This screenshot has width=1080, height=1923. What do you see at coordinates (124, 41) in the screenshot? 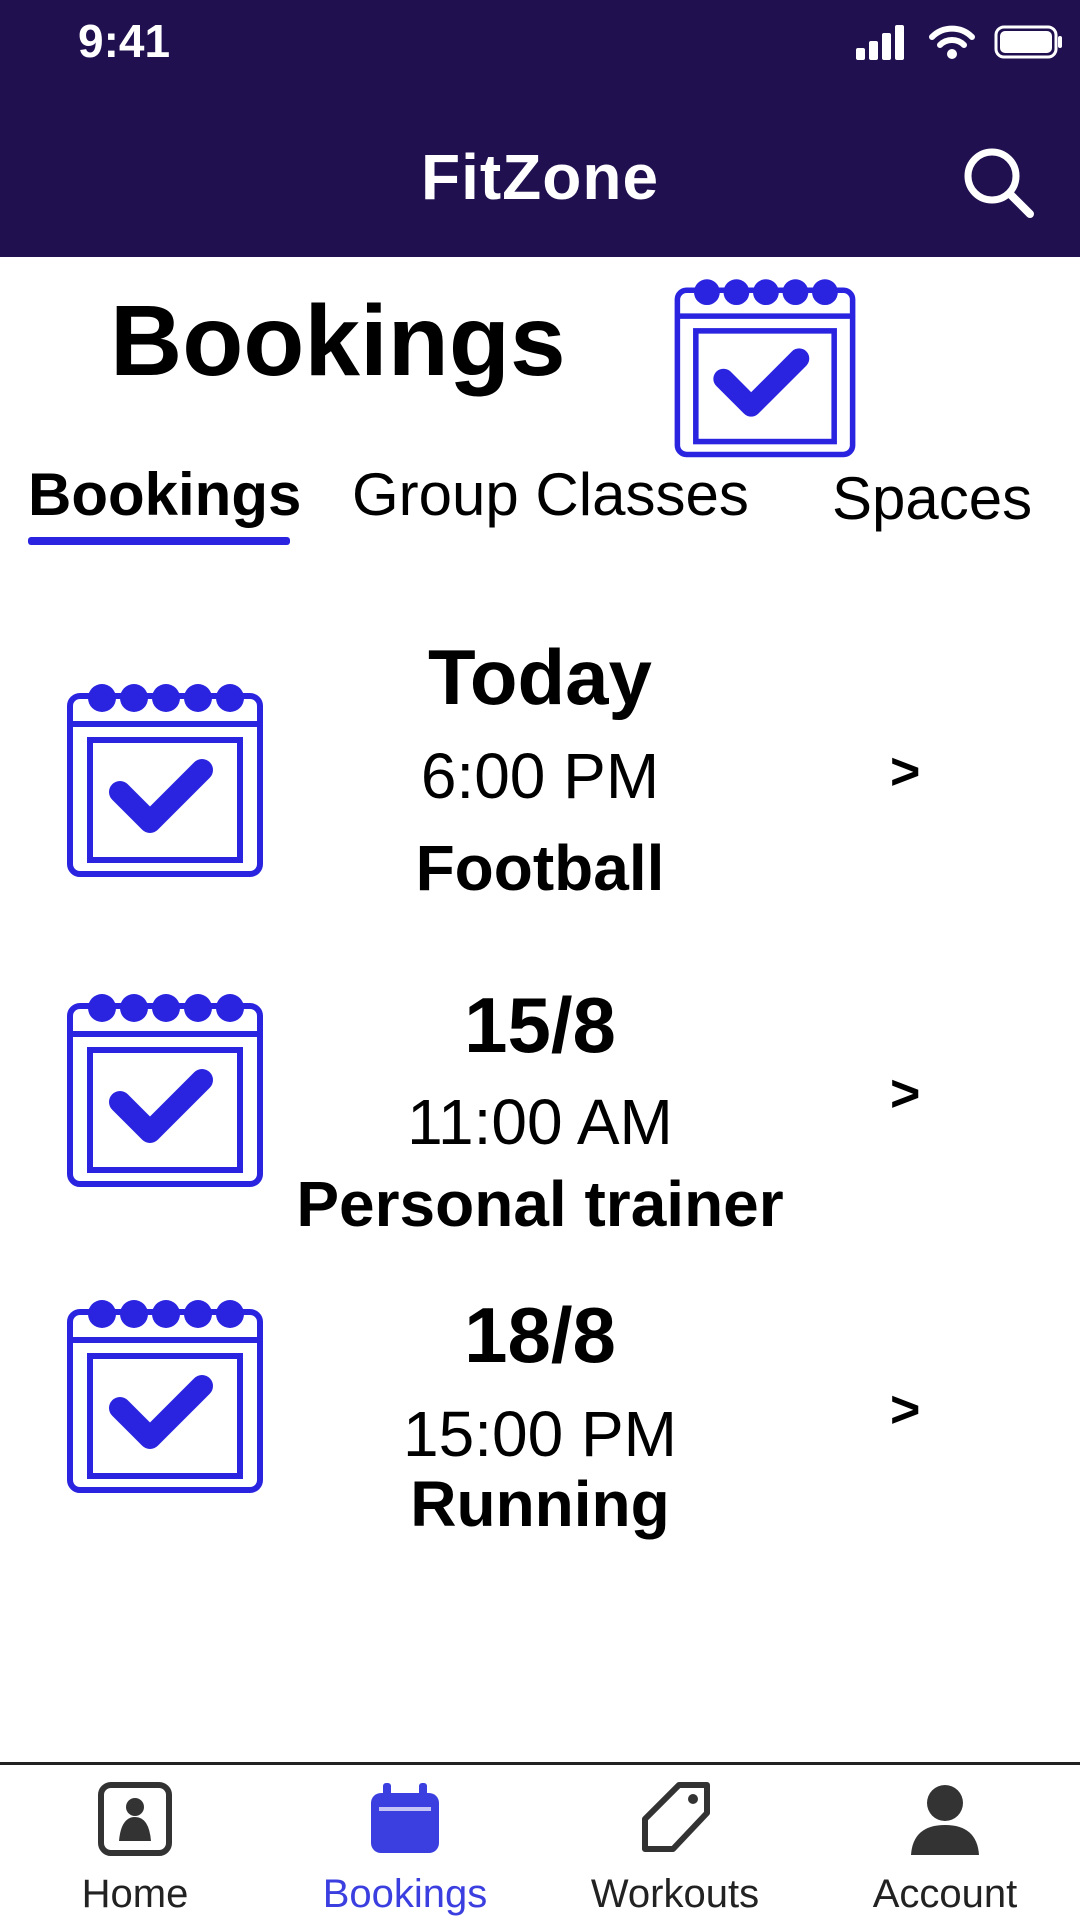
I see `status-time: 9:41` at bounding box center [124, 41].